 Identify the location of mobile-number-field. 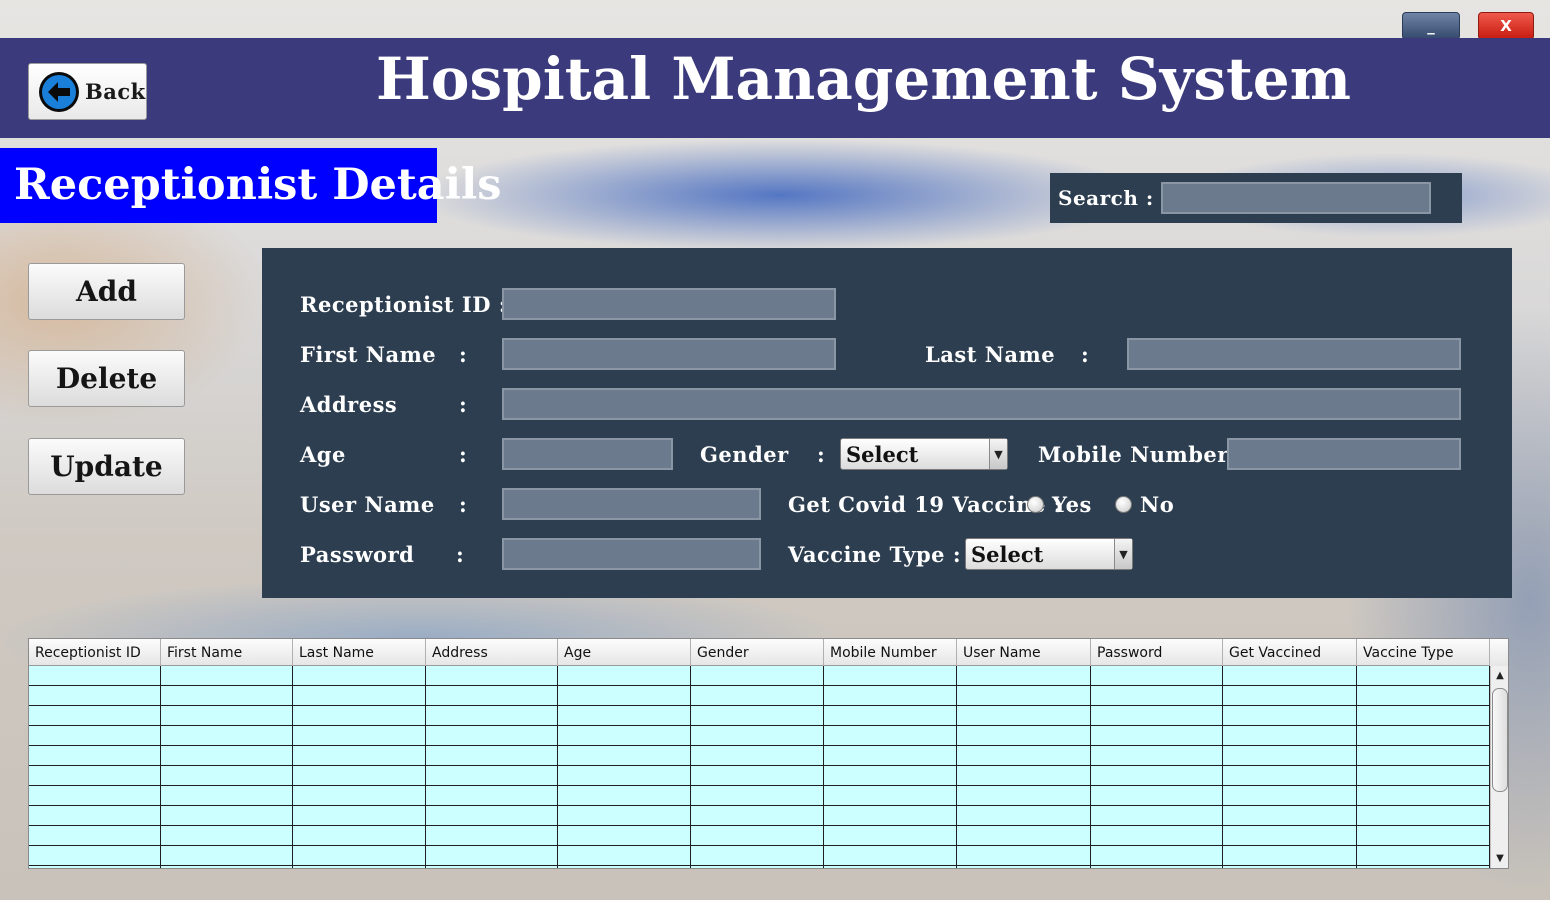
(1344, 454).